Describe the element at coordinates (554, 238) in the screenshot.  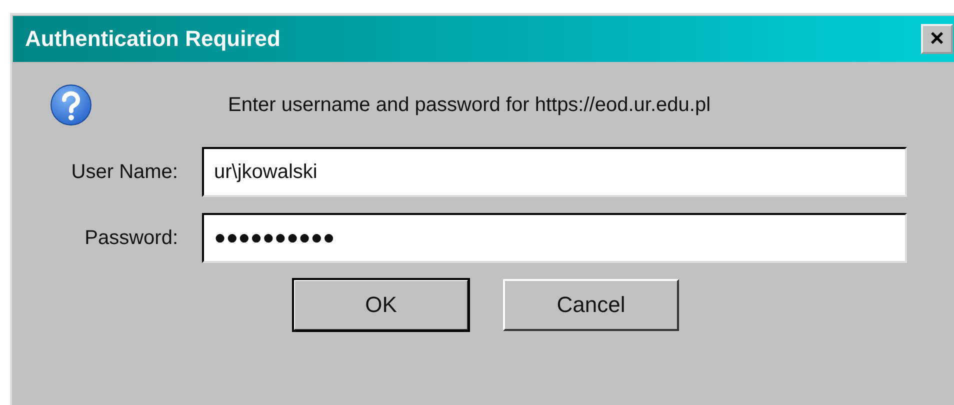
I see `input-field: ●●●●●●●●●●` at that location.